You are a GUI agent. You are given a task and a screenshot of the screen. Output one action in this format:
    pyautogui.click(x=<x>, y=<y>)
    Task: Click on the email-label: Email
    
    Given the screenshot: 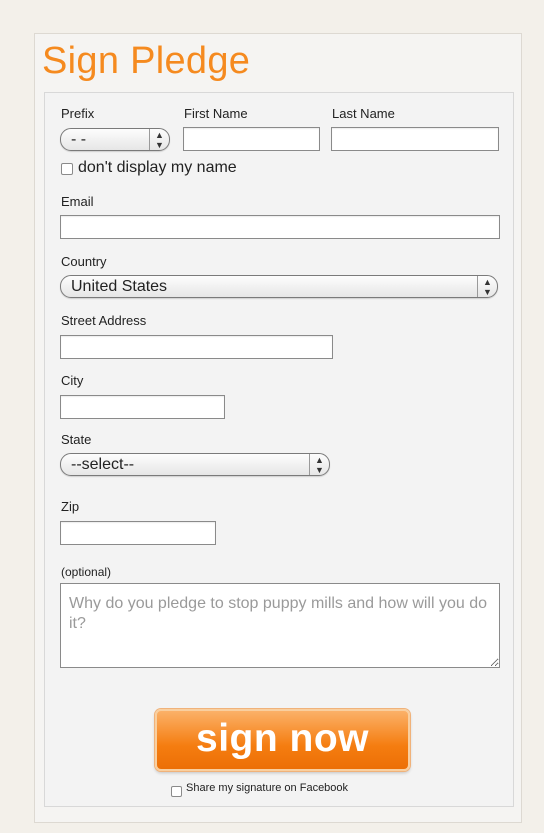 What is the action you would take?
    pyautogui.click(x=77, y=201)
    